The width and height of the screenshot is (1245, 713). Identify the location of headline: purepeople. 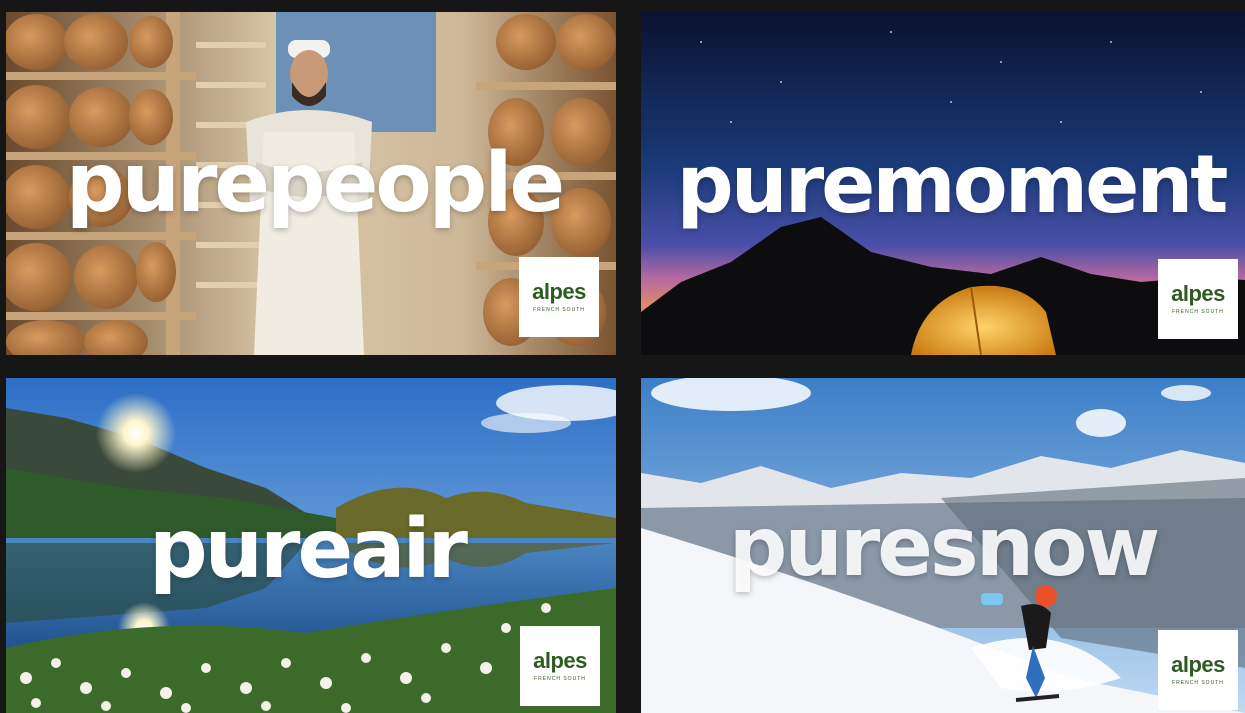
(315, 183).